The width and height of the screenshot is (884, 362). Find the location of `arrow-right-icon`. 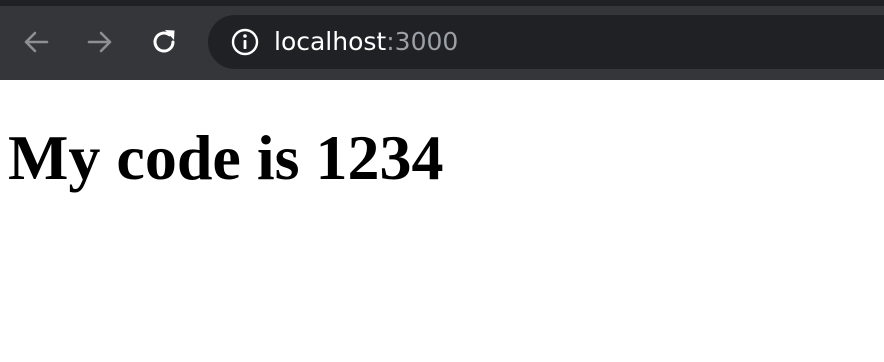

arrow-right-icon is located at coordinates (99, 42).